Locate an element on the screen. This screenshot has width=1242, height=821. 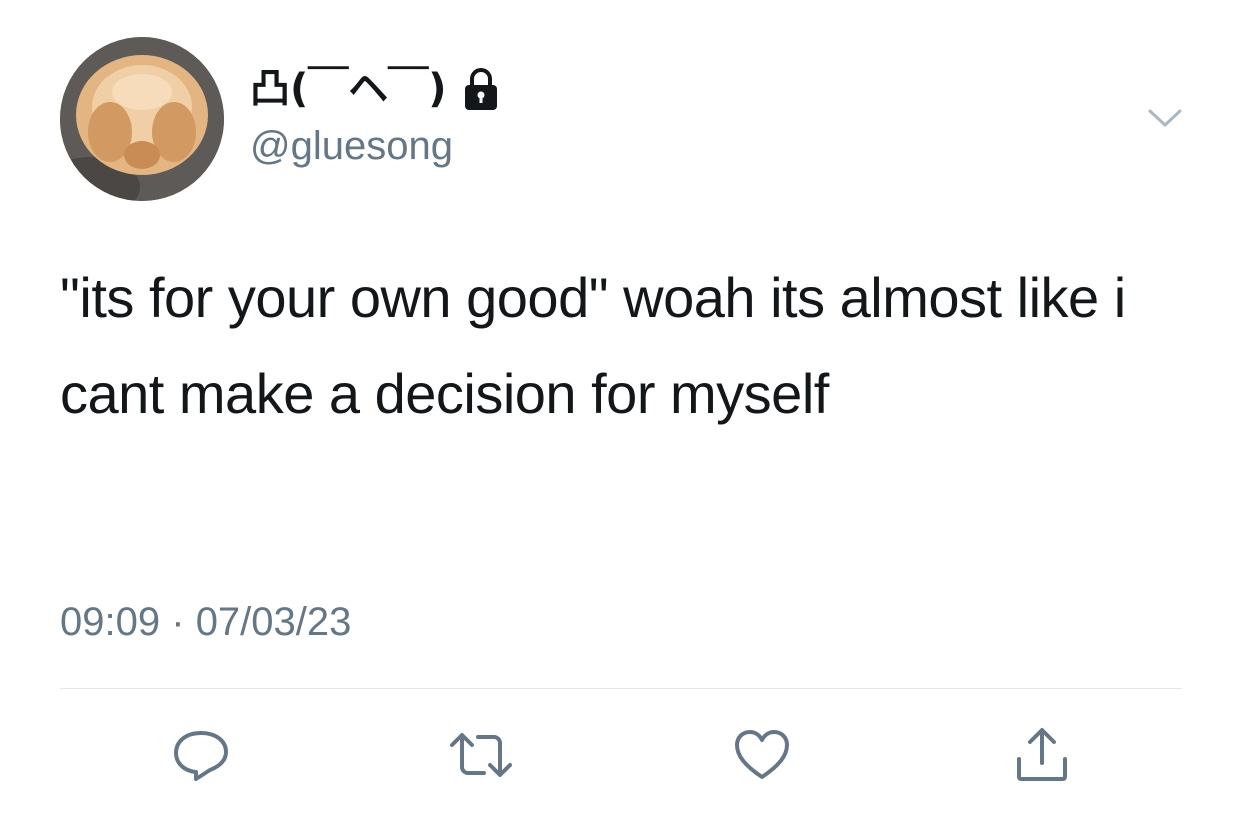
author-handle: @gluesong is located at coordinates (375, 146).